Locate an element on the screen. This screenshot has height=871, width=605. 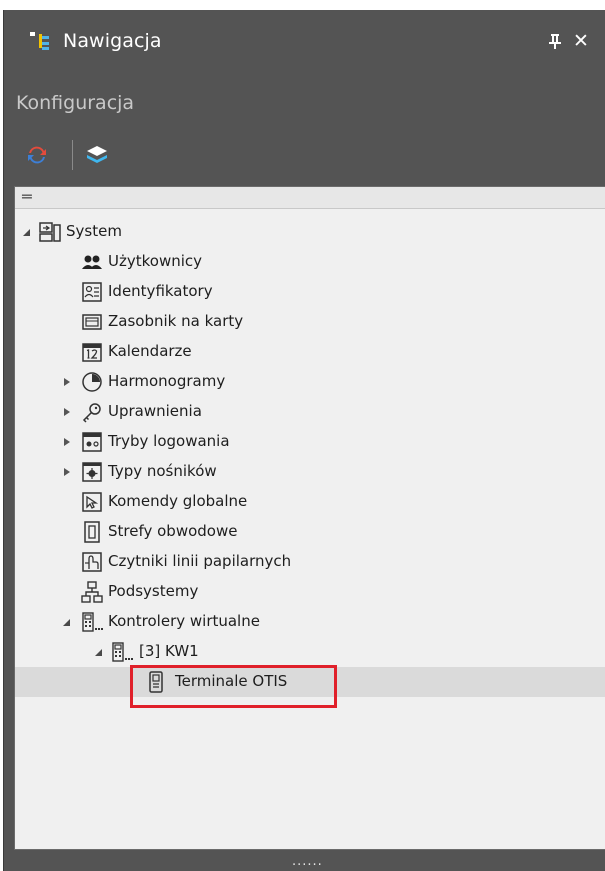
tree-item-schedules: Harmonogramy is located at coordinates (310, 382).